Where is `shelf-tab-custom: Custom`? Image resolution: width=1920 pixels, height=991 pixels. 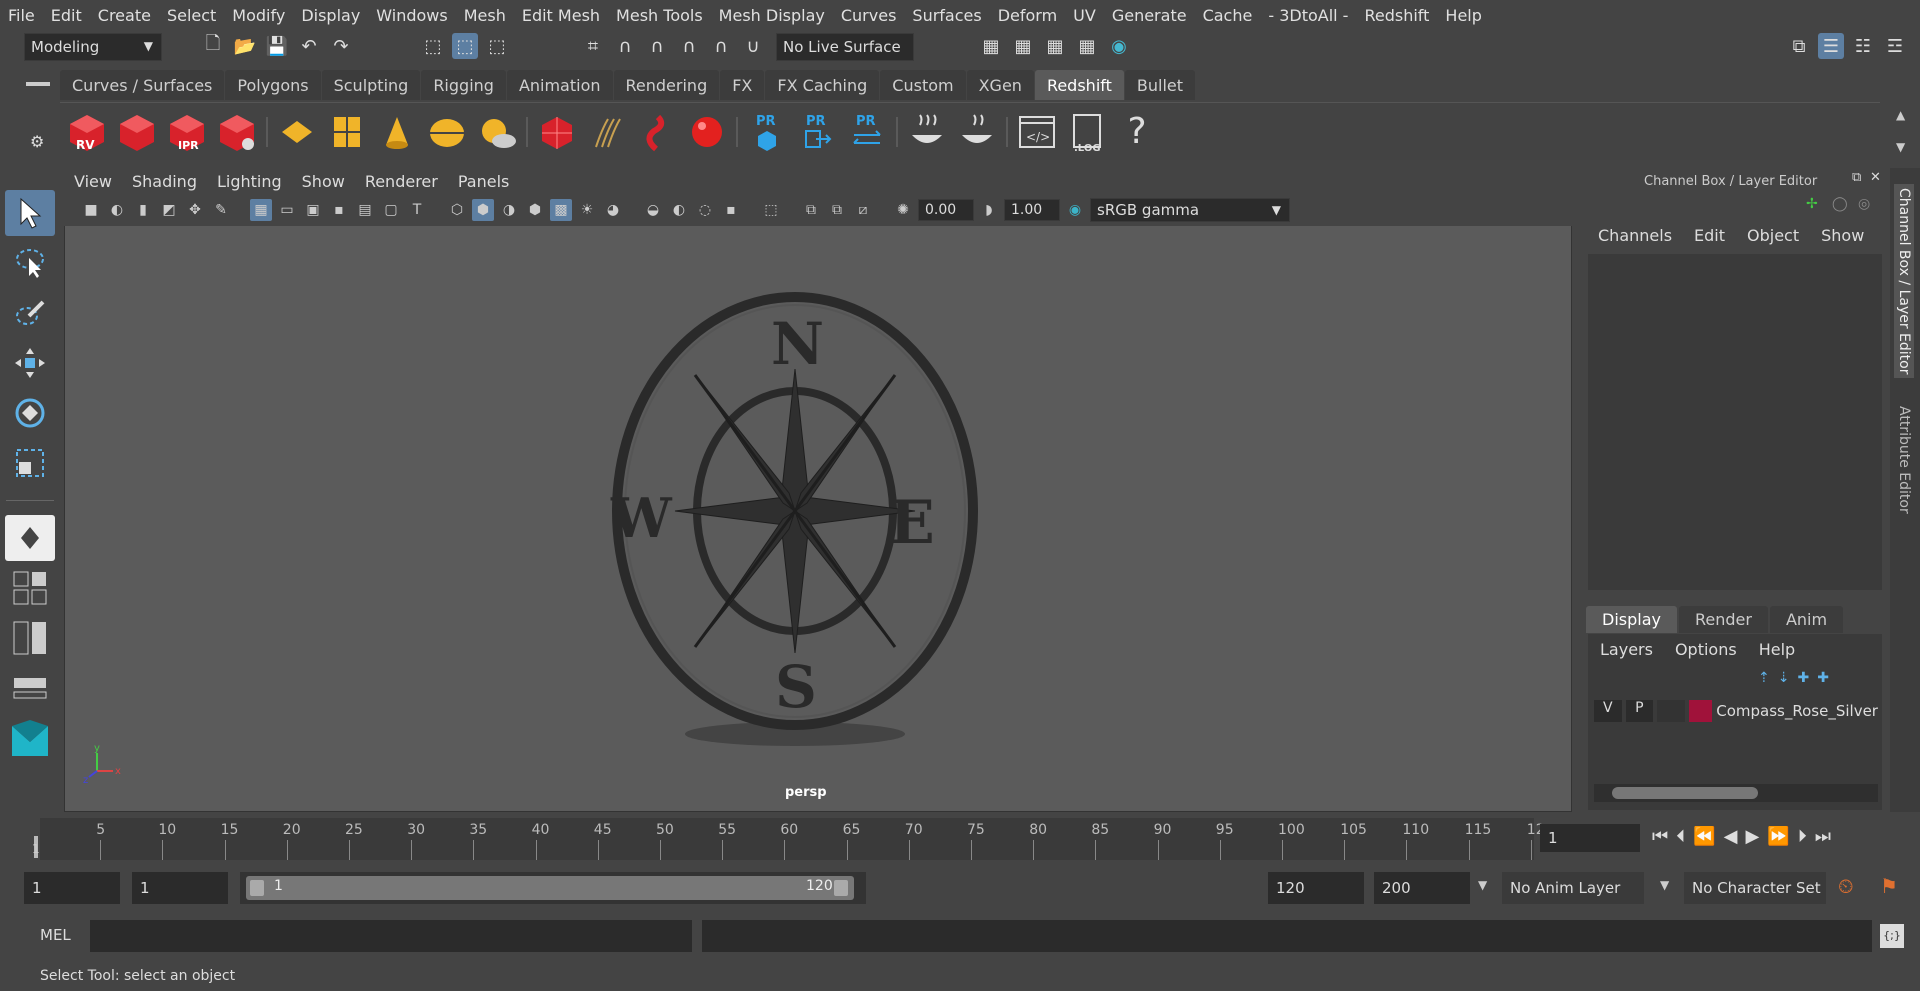
shelf-tab-custom: Custom is located at coordinates (923, 85).